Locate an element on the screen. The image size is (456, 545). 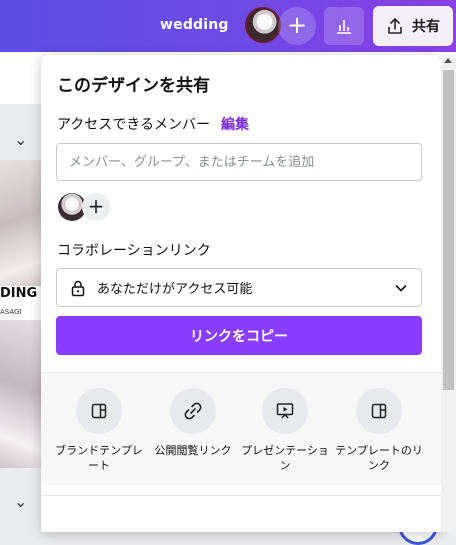
access-level-select: あなただけがアクセス可能 is located at coordinates (239, 287).